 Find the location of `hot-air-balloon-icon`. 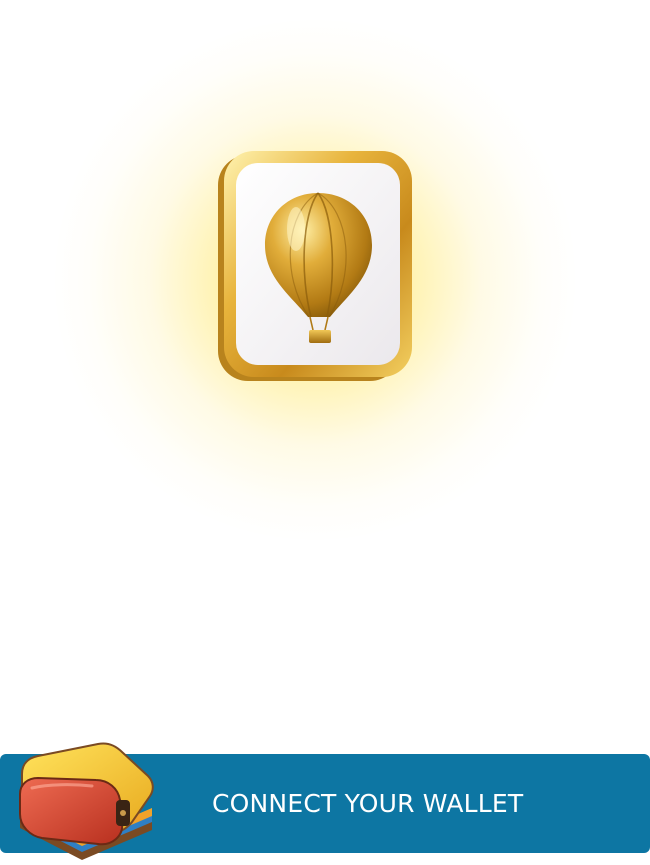

hot-air-balloon-icon is located at coordinates (315, 266).